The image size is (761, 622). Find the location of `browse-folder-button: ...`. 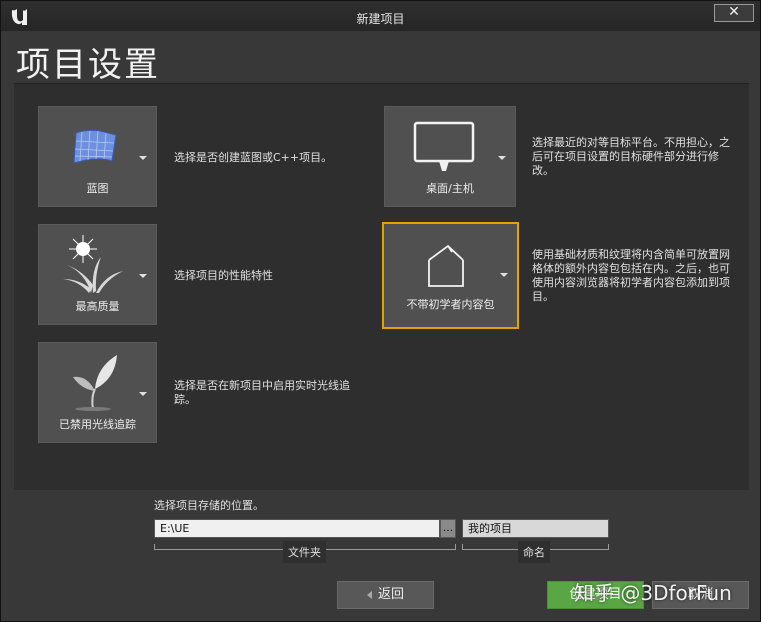

browse-folder-button: ... is located at coordinates (448, 528).